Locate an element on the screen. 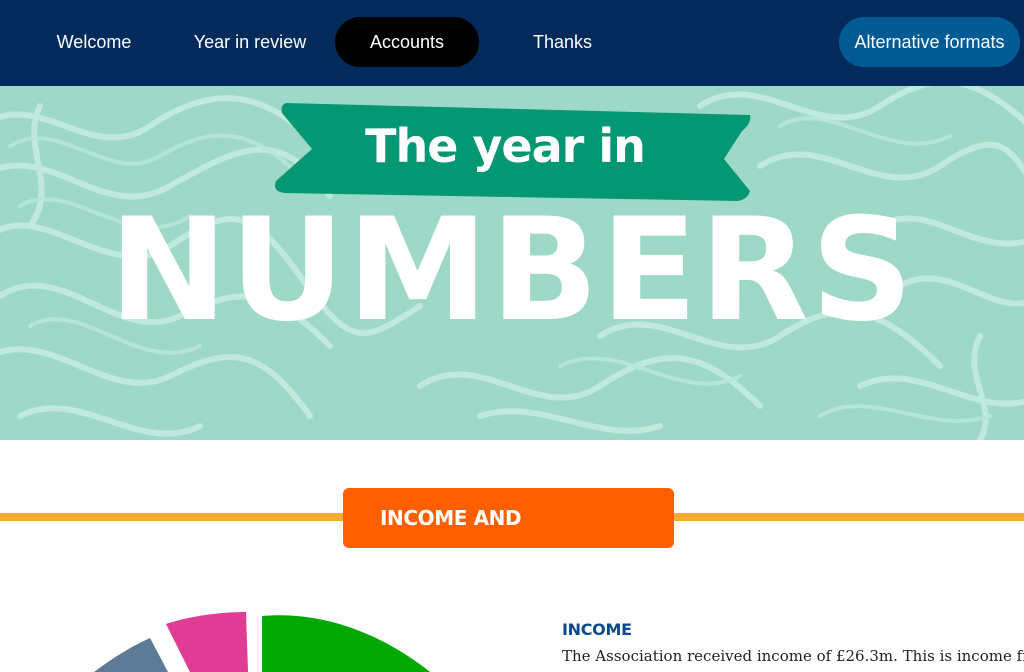 Image resolution: width=1024 pixels, height=672 pixels. income-pie-chart is located at coordinates (262, 642).